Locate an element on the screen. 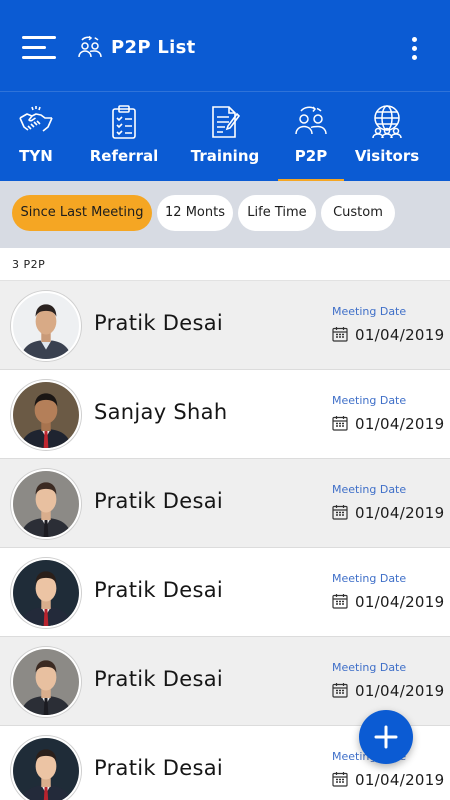 Image resolution: width=450 pixels, height=800 pixels. more-vertical-icon is located at coordinates (414, 49).